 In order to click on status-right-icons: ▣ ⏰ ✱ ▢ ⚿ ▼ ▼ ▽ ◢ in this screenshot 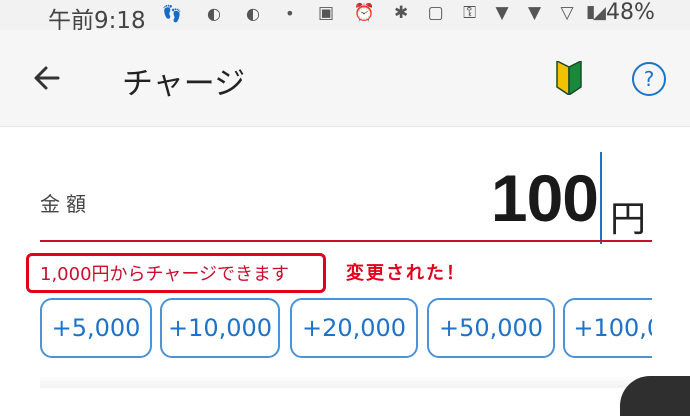, I will do `click(465, 13)`.